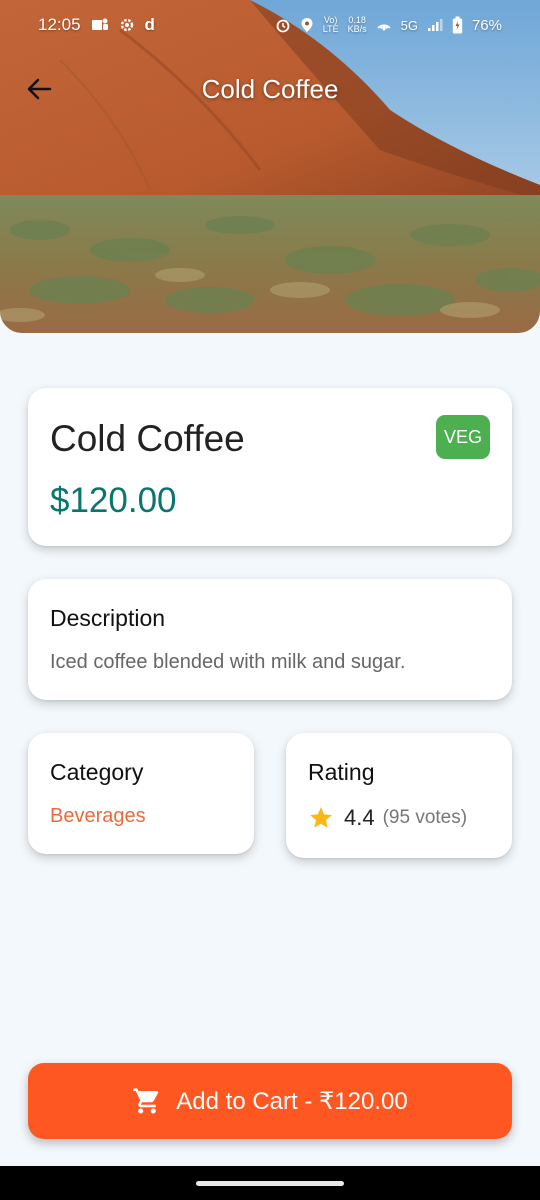 The image size is (540, 1200). I want to click on arrow-left-icon, so click(39, 89).